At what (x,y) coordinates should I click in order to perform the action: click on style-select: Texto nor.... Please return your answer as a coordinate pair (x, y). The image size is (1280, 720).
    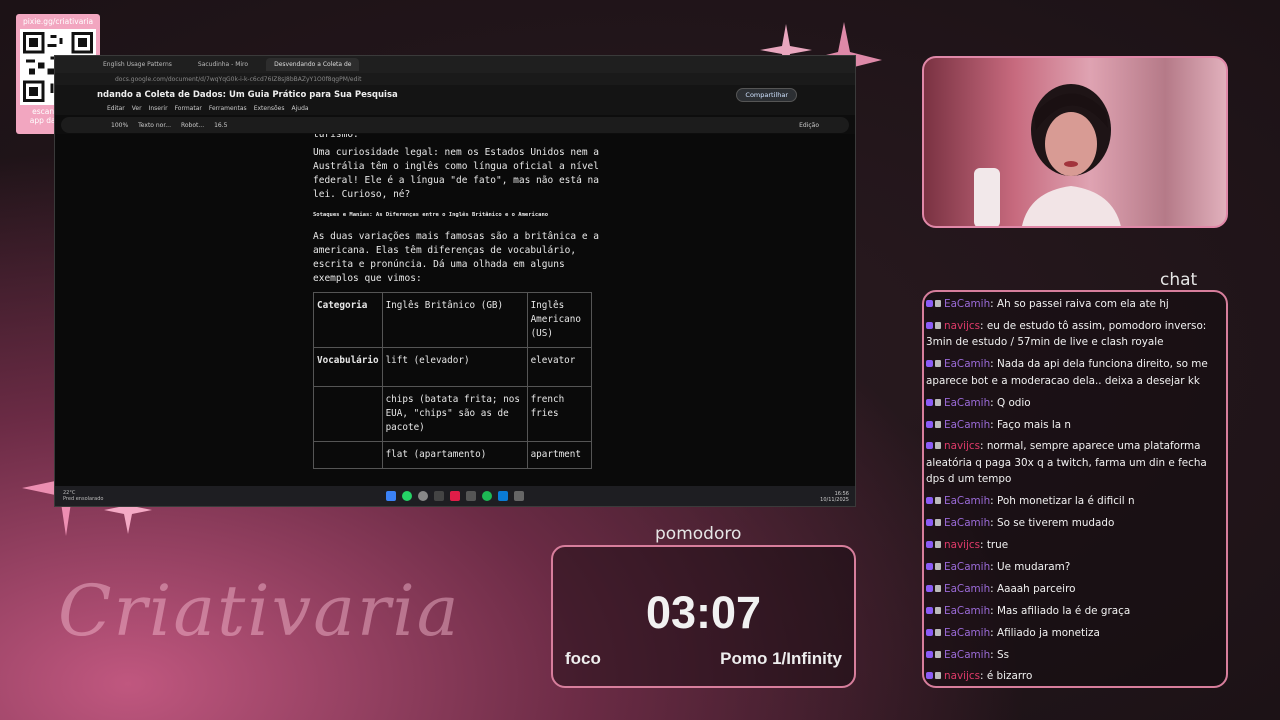
    Looking at the image, I should click on (154, 125).